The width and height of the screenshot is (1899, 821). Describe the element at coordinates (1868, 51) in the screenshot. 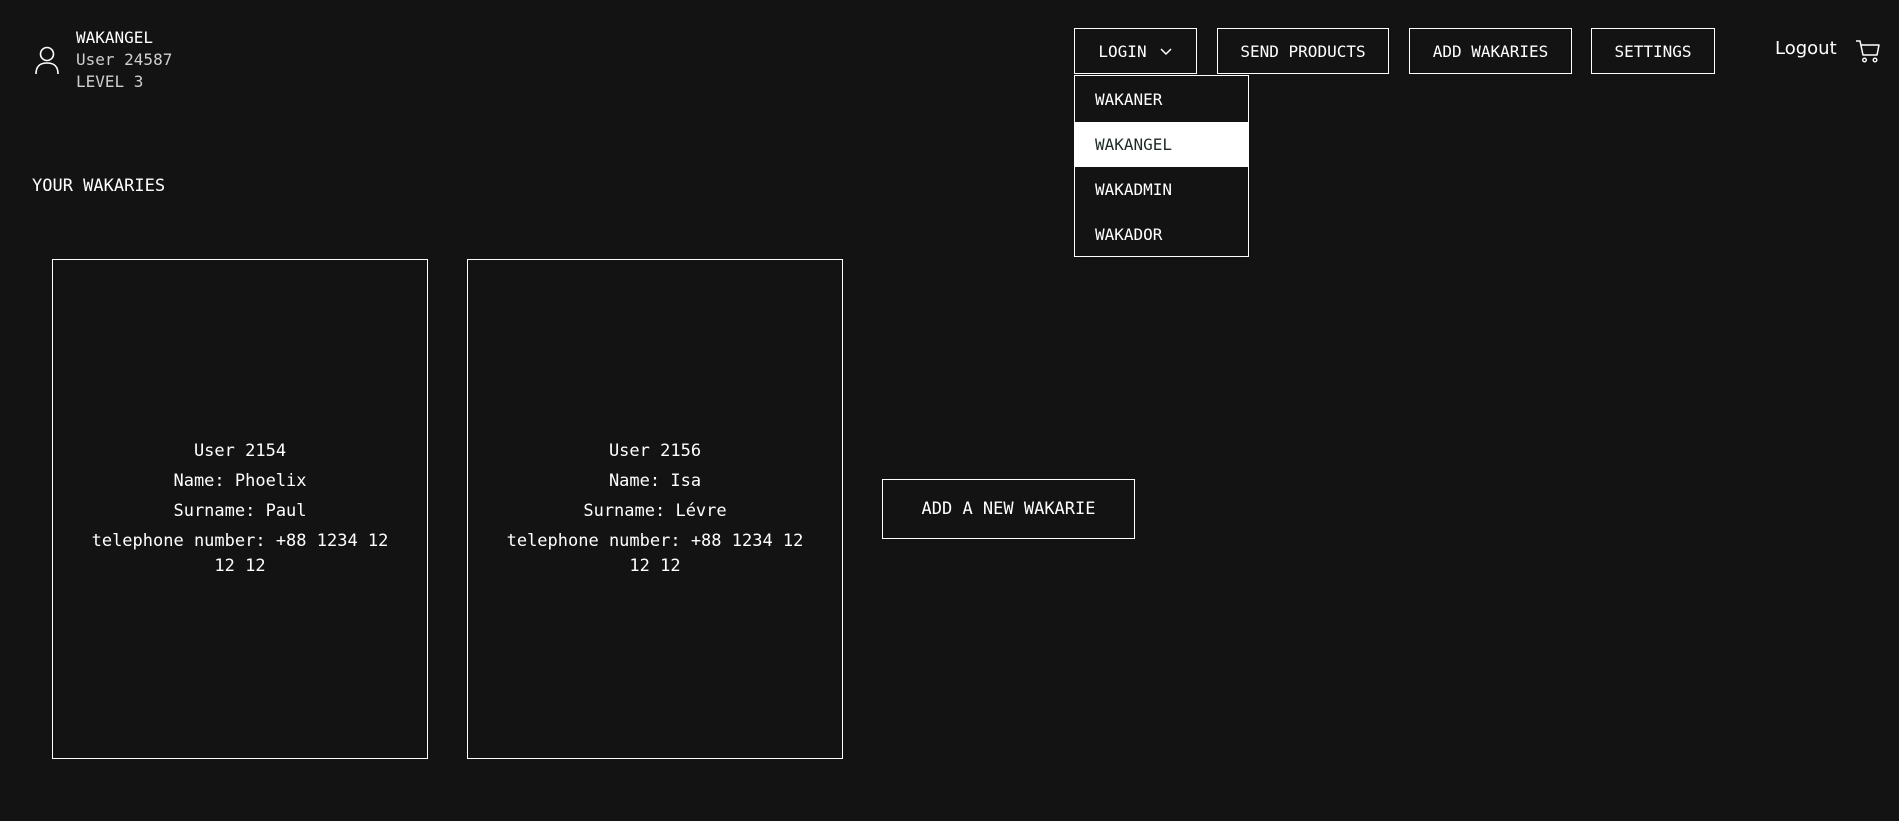

I see `cart-icon` at that location.